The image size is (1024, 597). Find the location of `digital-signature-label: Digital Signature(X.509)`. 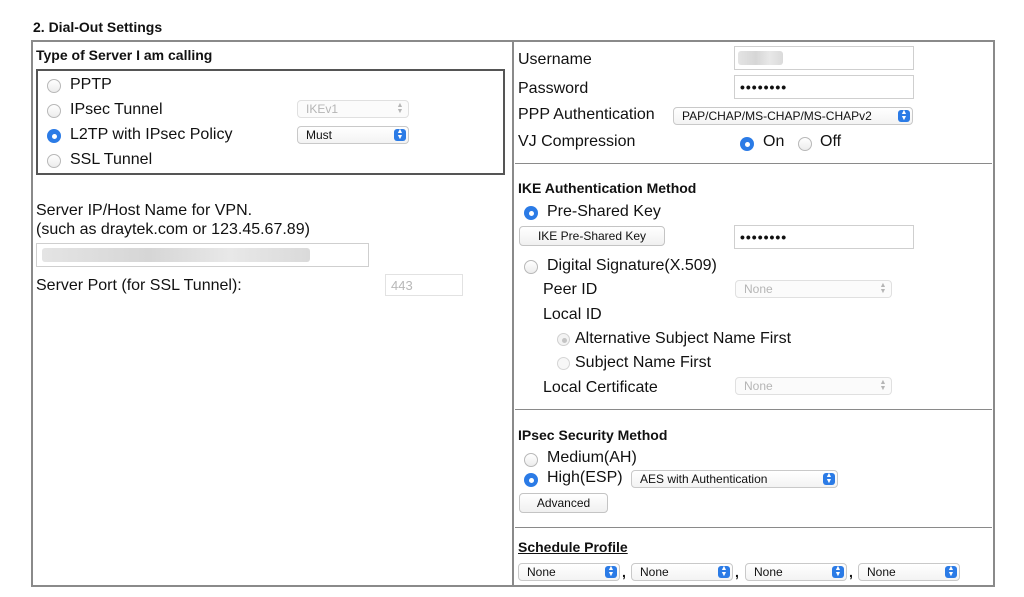

digital-signature-label: Digital Signature(X.509) is located at coordinates (632, 265).